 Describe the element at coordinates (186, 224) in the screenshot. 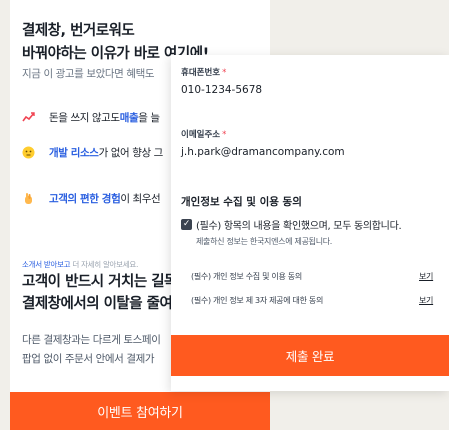

I see `checkbox-checked-icon: ✓` at that location.